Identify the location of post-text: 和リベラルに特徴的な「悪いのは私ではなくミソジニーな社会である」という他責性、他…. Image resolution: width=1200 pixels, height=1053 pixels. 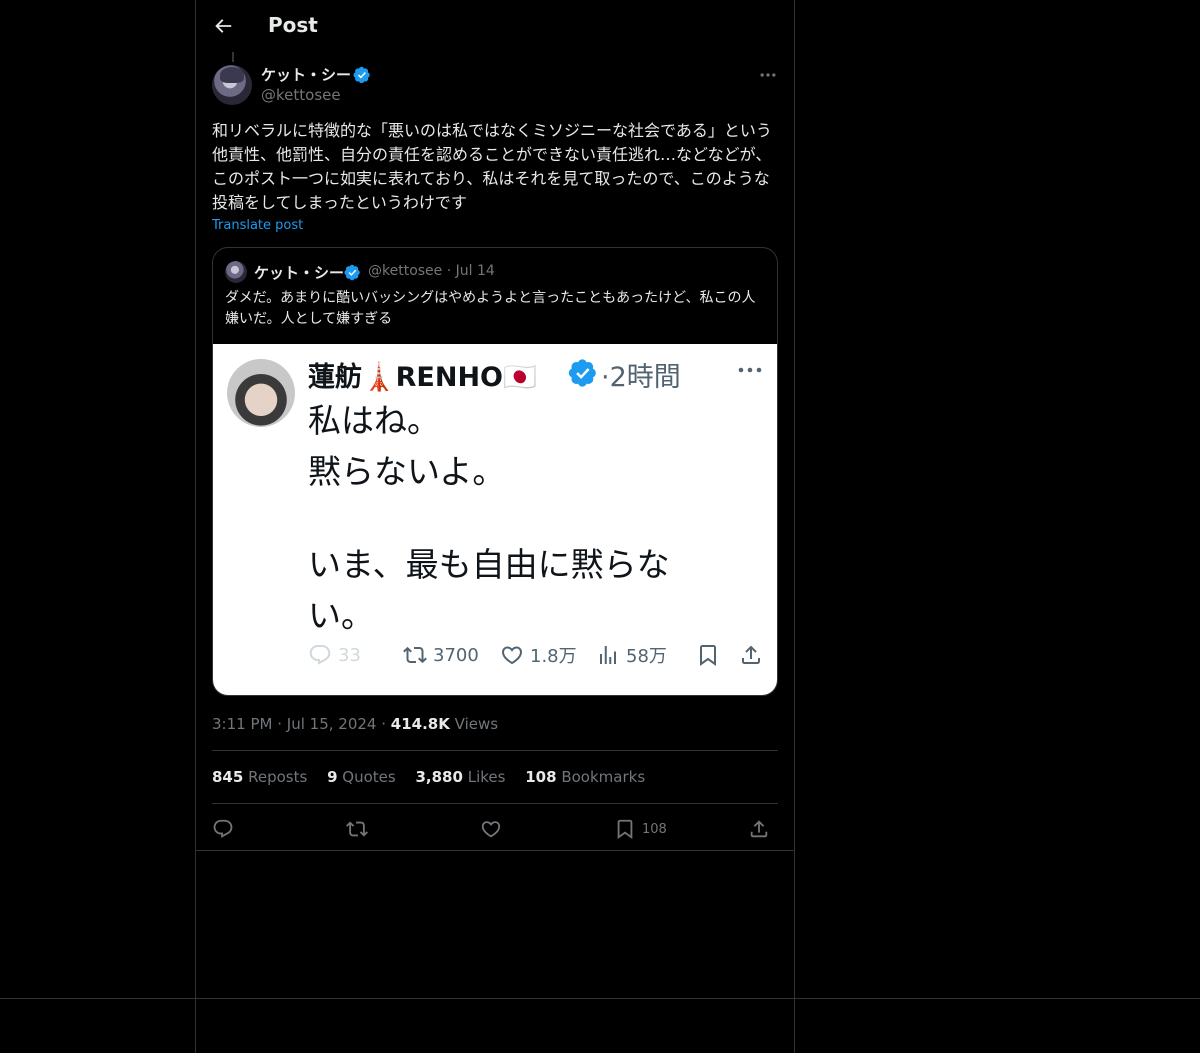
(492, 166).